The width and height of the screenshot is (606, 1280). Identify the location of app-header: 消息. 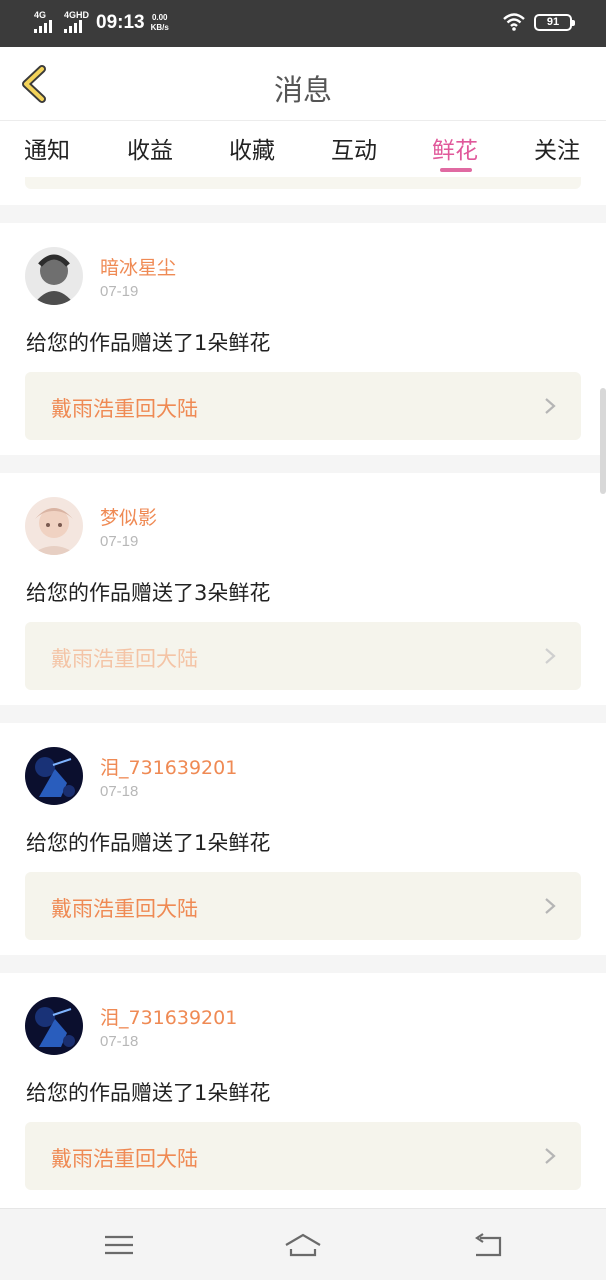
(303, 84).